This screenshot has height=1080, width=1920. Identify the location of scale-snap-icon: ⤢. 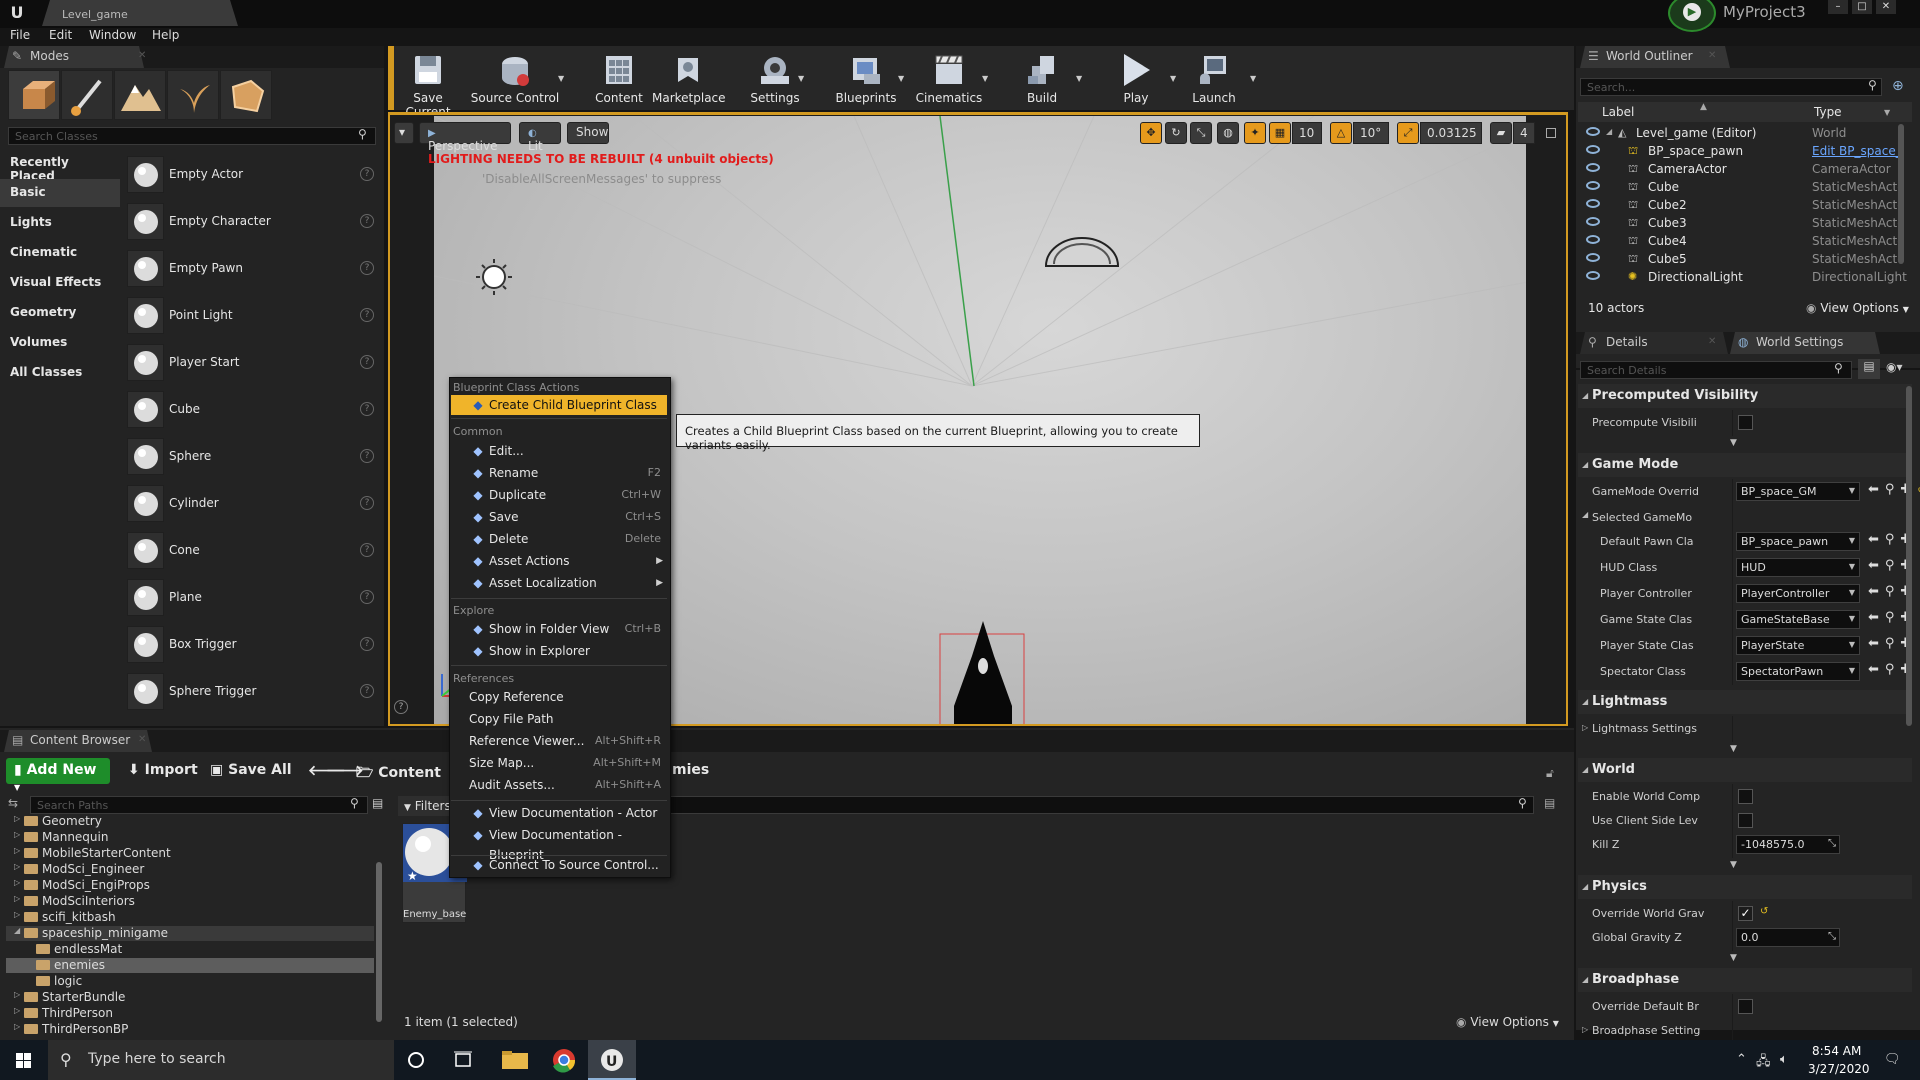
(1408, 133).